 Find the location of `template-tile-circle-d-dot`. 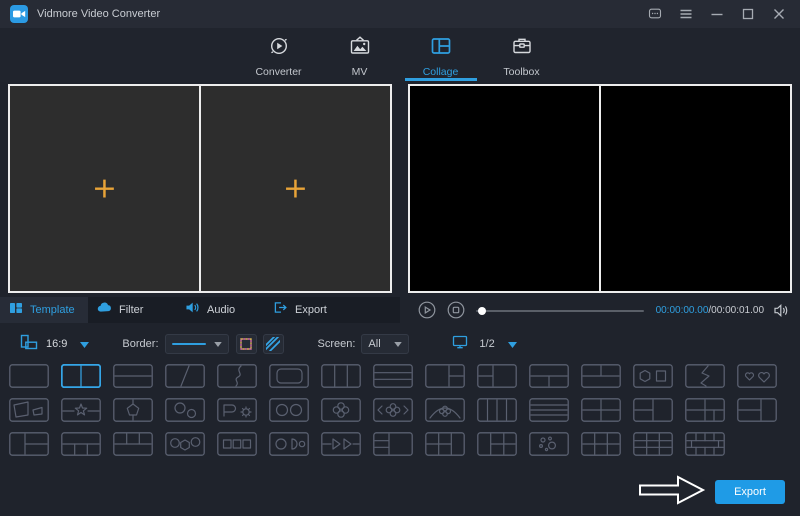

template-tile-circle-d-dot is located at coordinates (289, 444).